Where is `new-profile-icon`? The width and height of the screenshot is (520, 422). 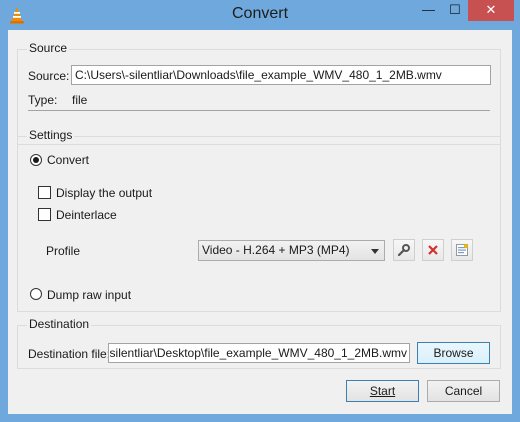
new-profile-icon is located at coordinates (462, 250).